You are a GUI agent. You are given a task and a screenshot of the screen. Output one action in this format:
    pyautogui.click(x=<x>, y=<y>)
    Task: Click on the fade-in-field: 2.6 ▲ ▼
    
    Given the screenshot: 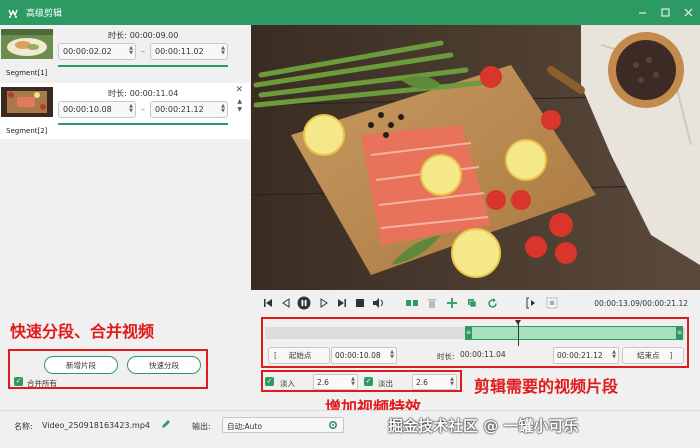 What is the action you would take?
    pyautogui.click(x=335, y=382)
    